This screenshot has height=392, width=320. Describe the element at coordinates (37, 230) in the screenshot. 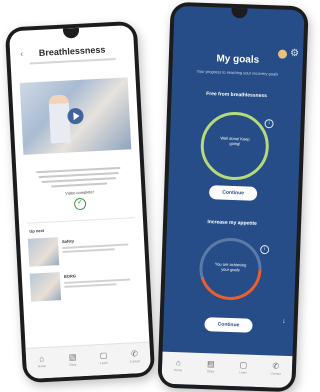

I see `up-next-label: Up next` at that location.